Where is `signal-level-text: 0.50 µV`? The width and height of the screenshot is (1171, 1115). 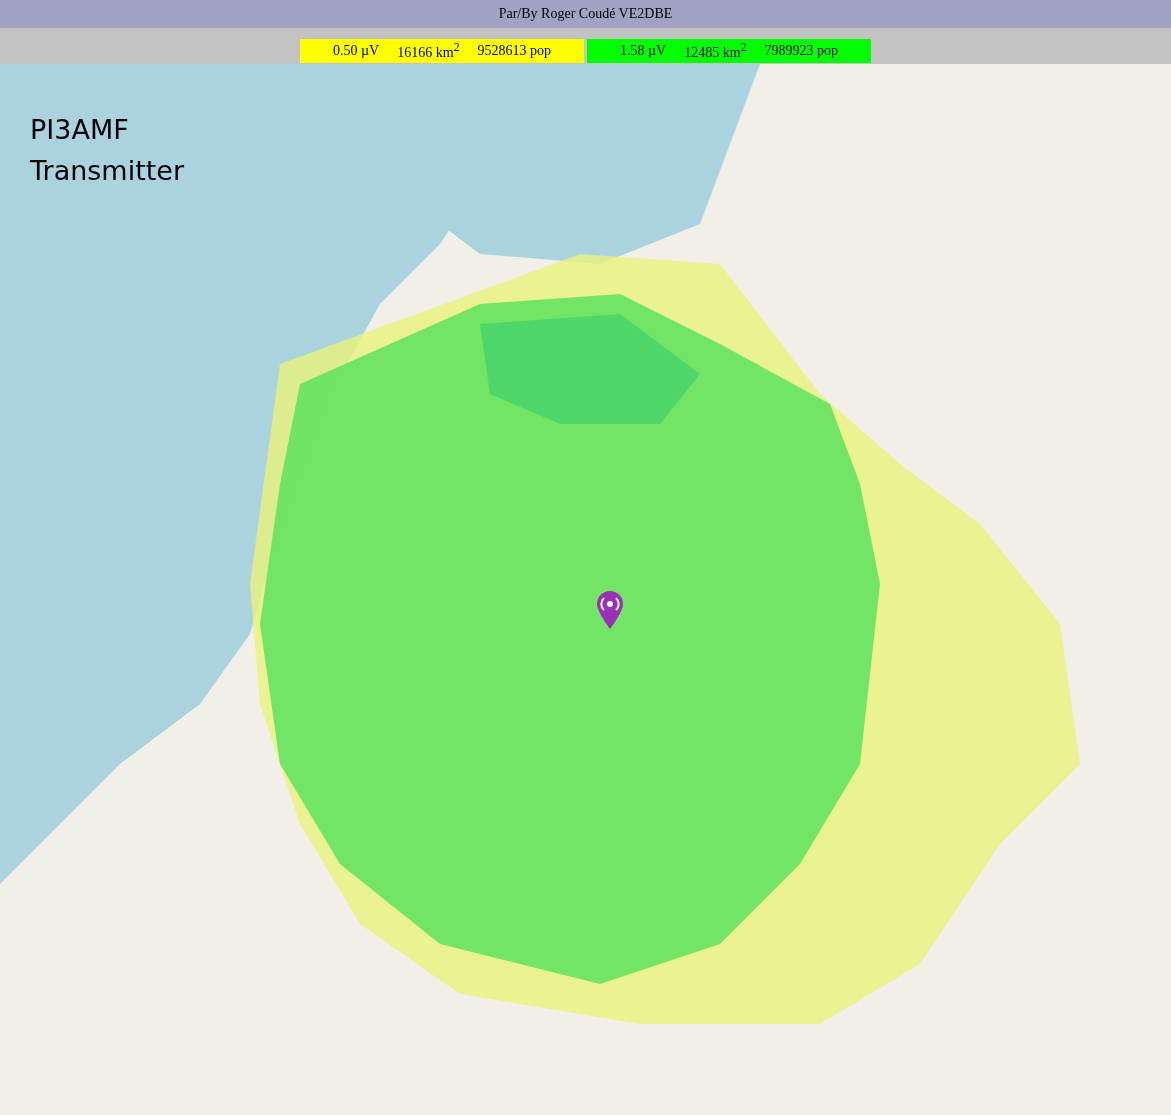
signal-level-text: 0.50 µV is located at coordinates (356, 51).